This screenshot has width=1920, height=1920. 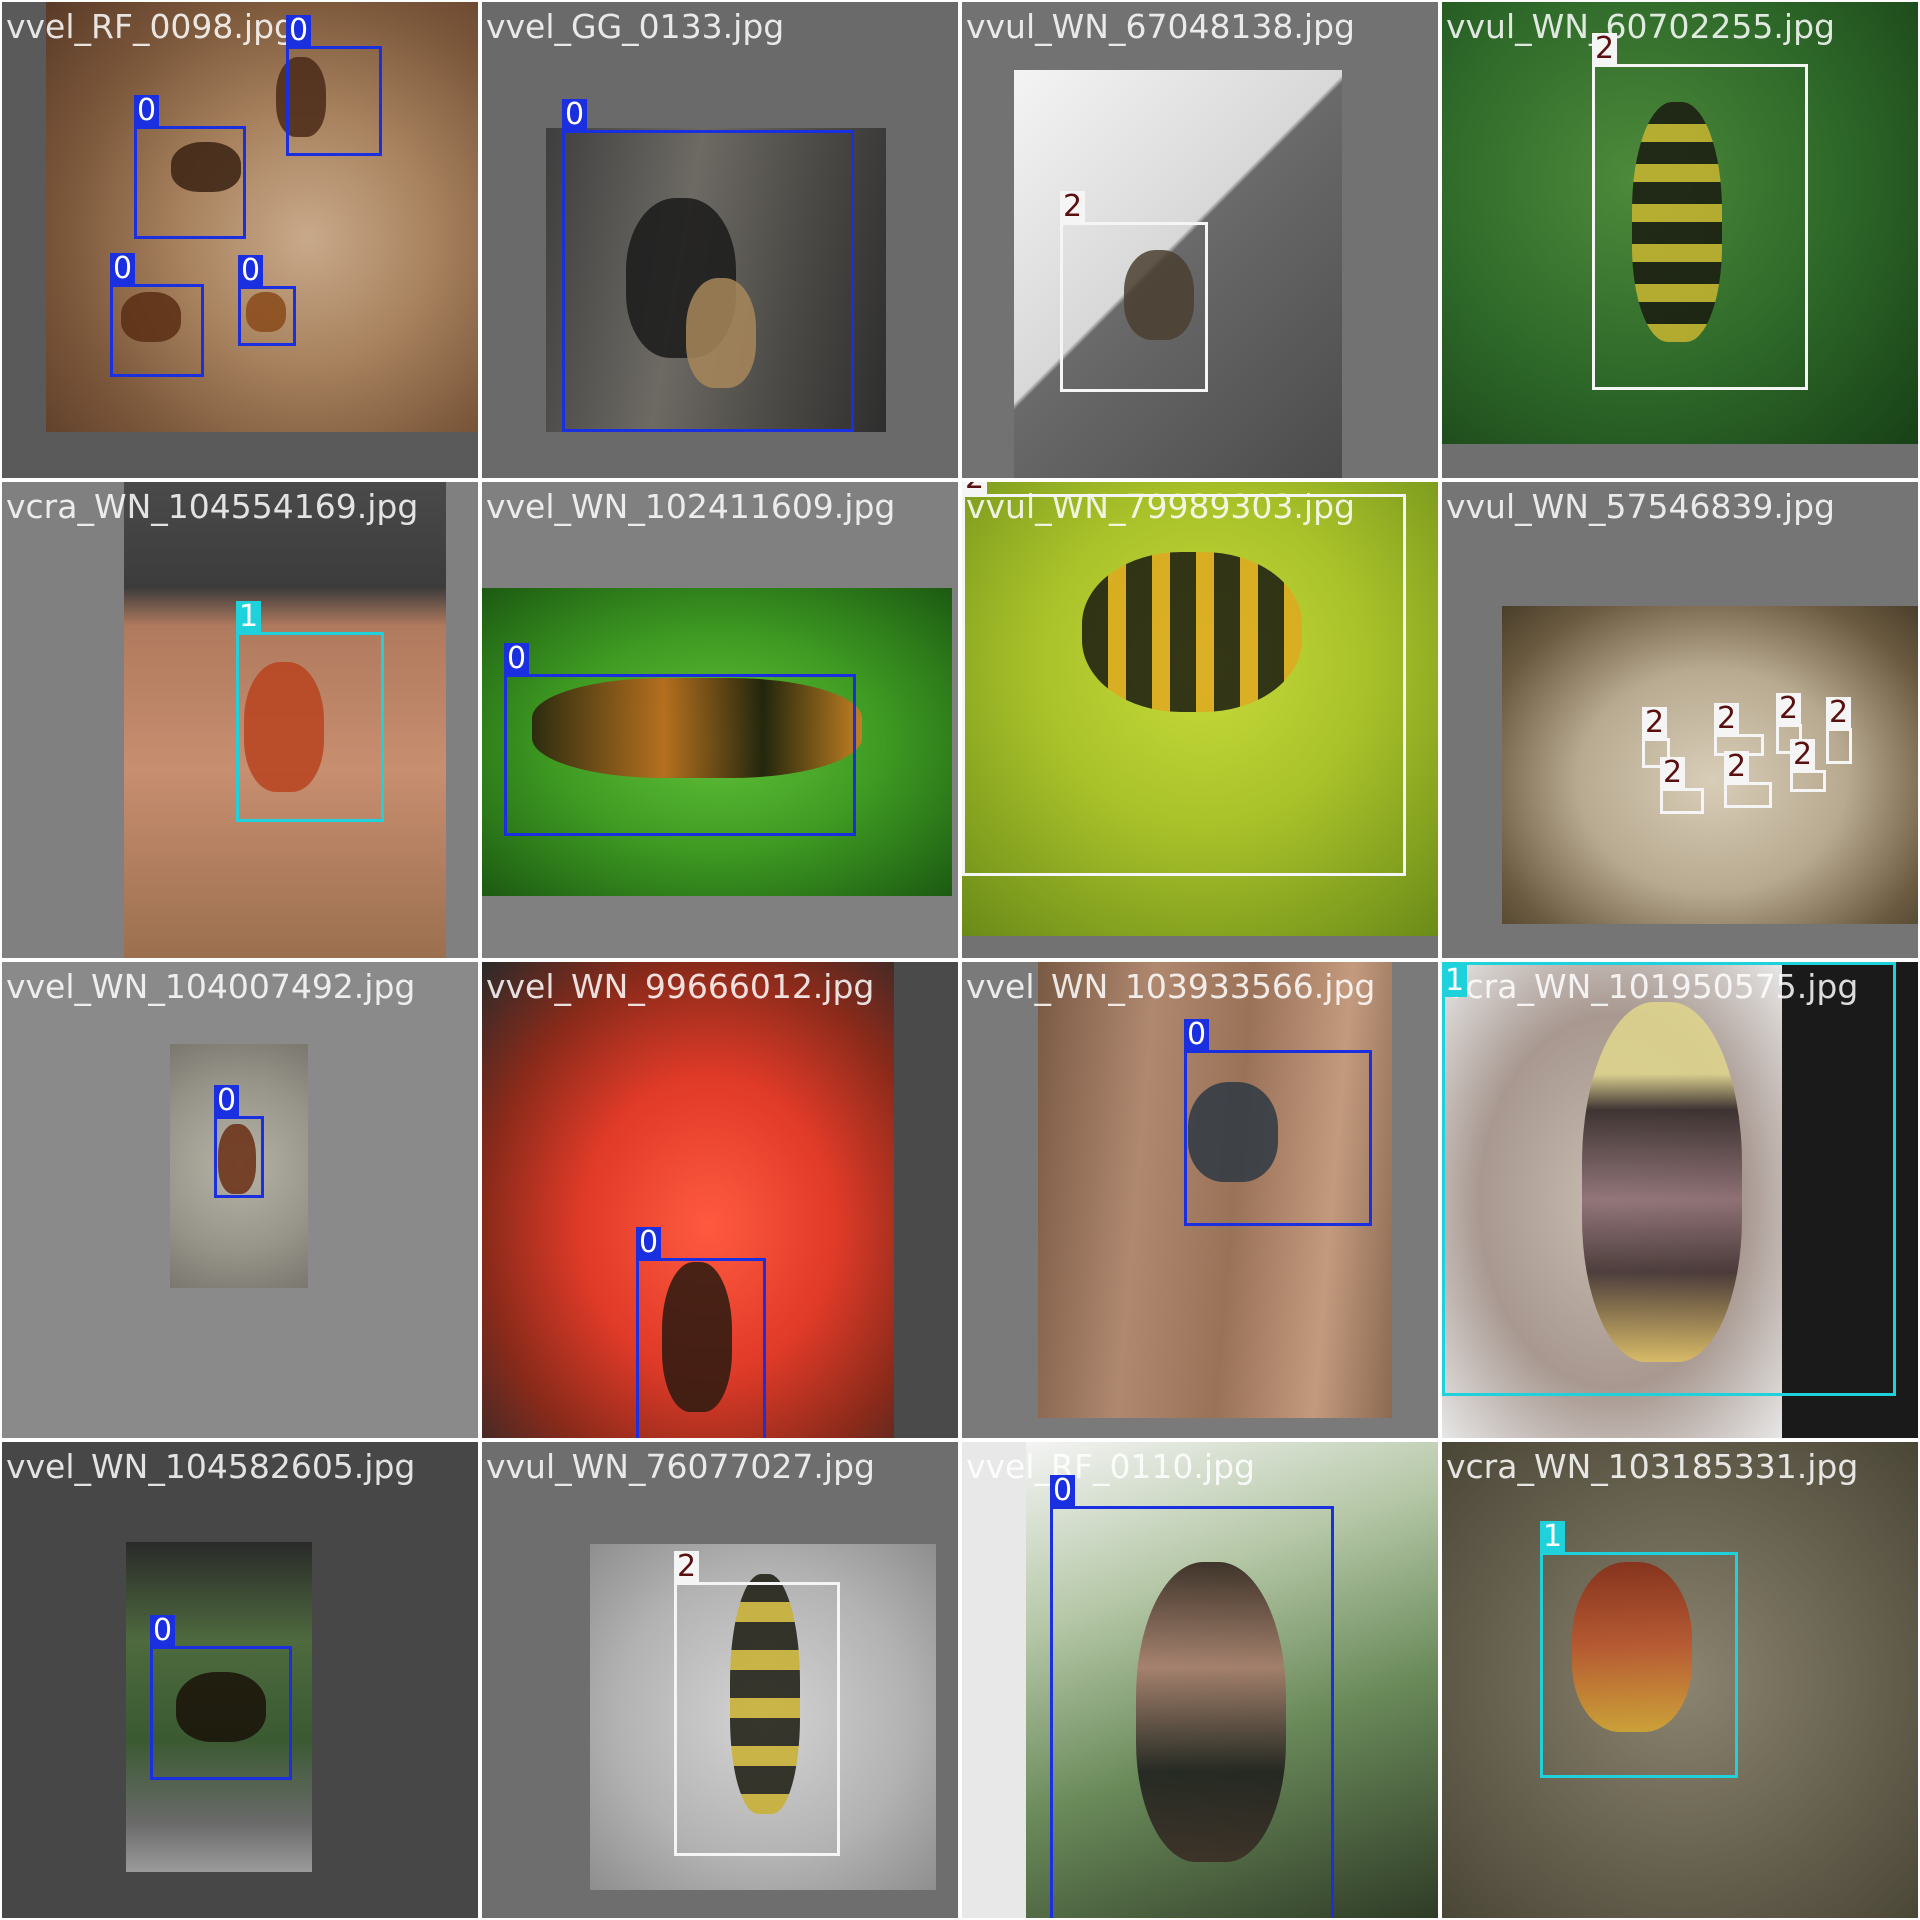 I want to click on tile-vvul-wn-79989303: vvul_WN_79989303.jpg 2, so click(x=1200, y=720).